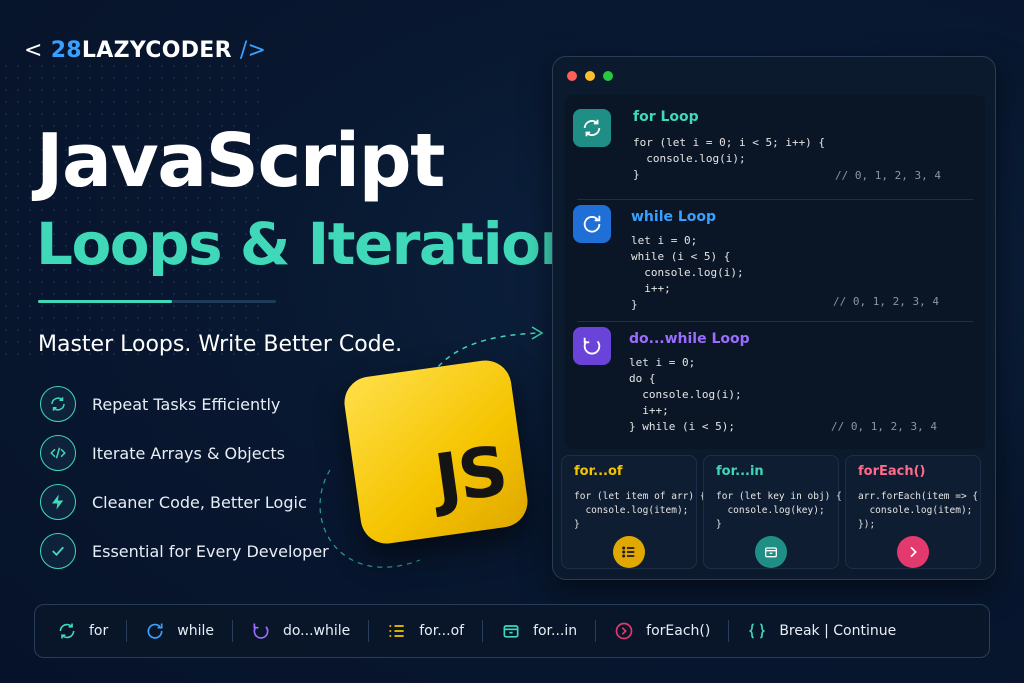  What do you see at coordinates (241, 161) in the screenshot?
I see `headline-title: JavaScript` at bounding box center [241, 161].